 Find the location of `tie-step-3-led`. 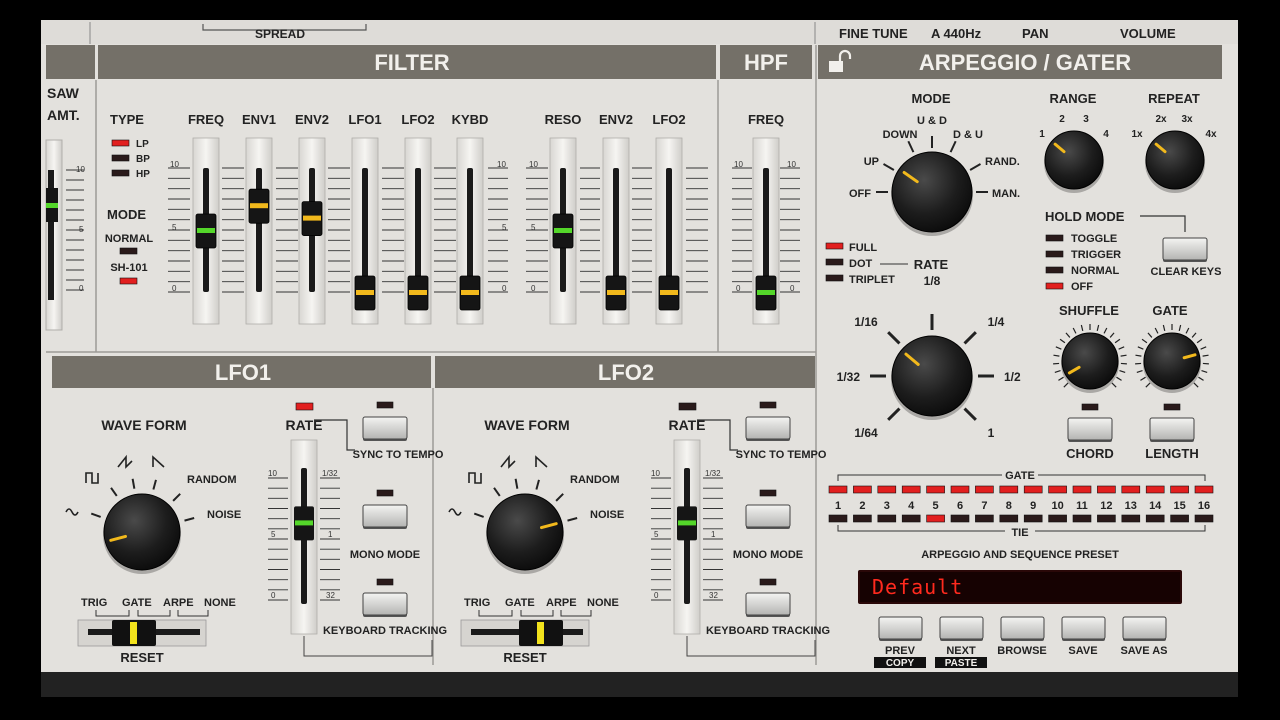

tie-step-3-led is located at coordinates (887, 518).